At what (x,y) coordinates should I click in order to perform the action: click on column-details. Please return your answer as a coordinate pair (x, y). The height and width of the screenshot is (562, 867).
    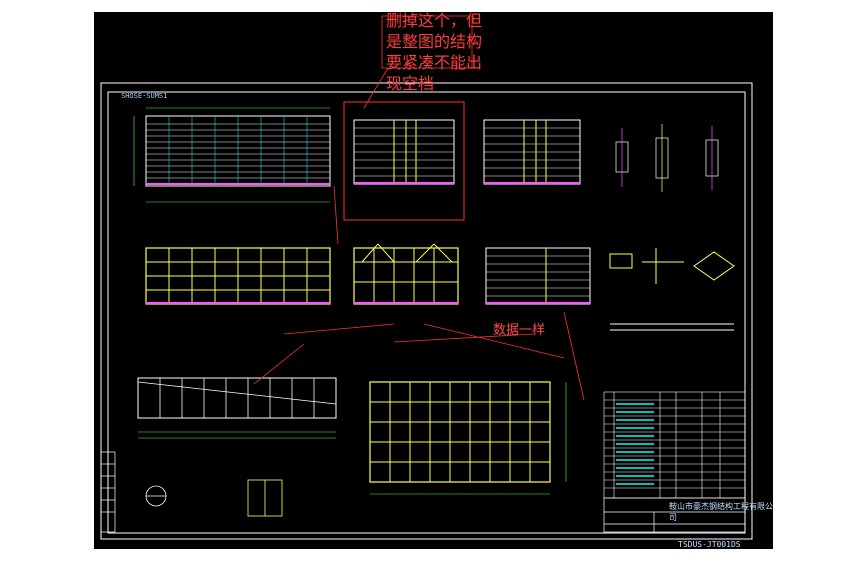
    Looking at the image, I should click on (667, 158).